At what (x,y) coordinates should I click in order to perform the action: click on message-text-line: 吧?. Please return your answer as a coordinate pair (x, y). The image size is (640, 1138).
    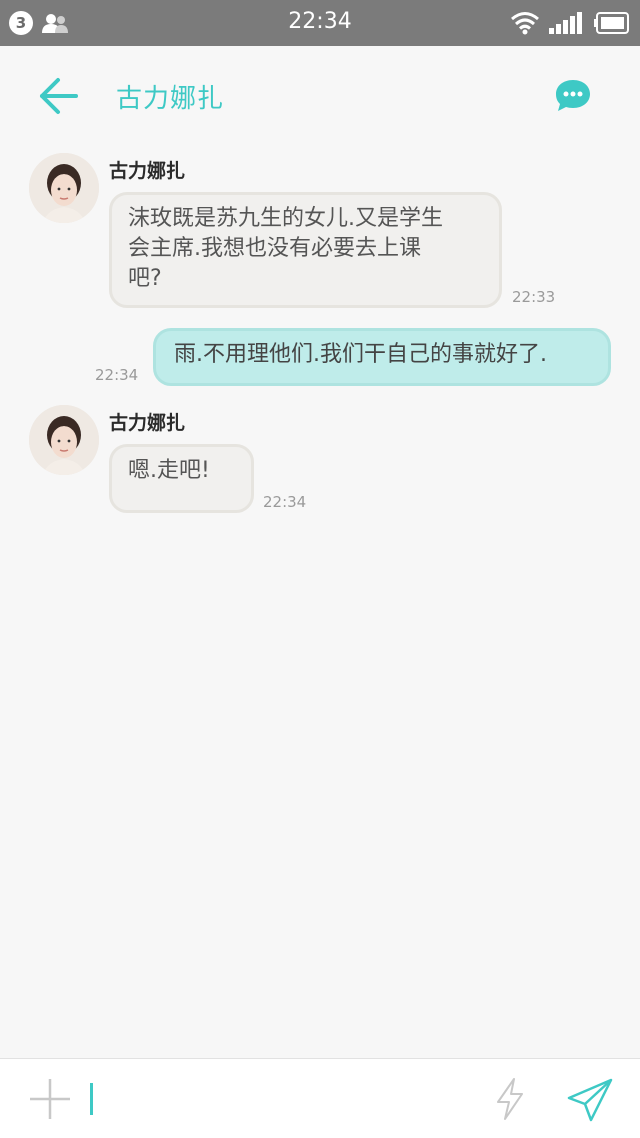
    Looking at the image, I should click on (145, 278).